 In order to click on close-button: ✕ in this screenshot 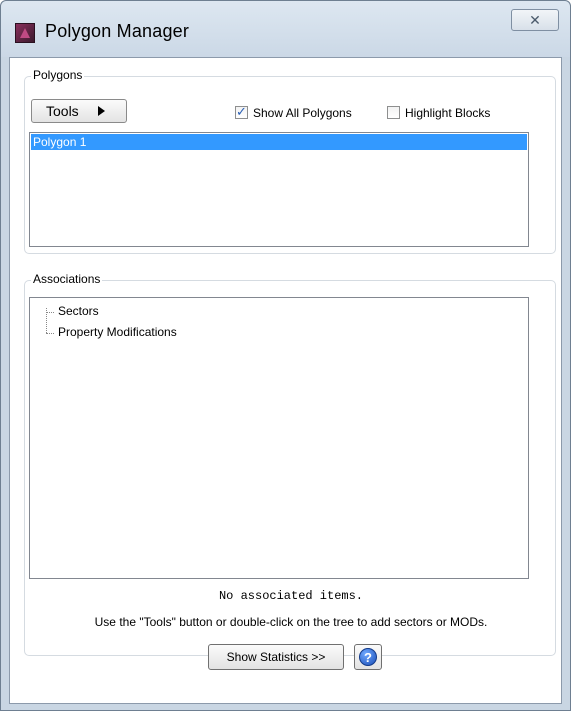, I will do `click(535, 20)`.